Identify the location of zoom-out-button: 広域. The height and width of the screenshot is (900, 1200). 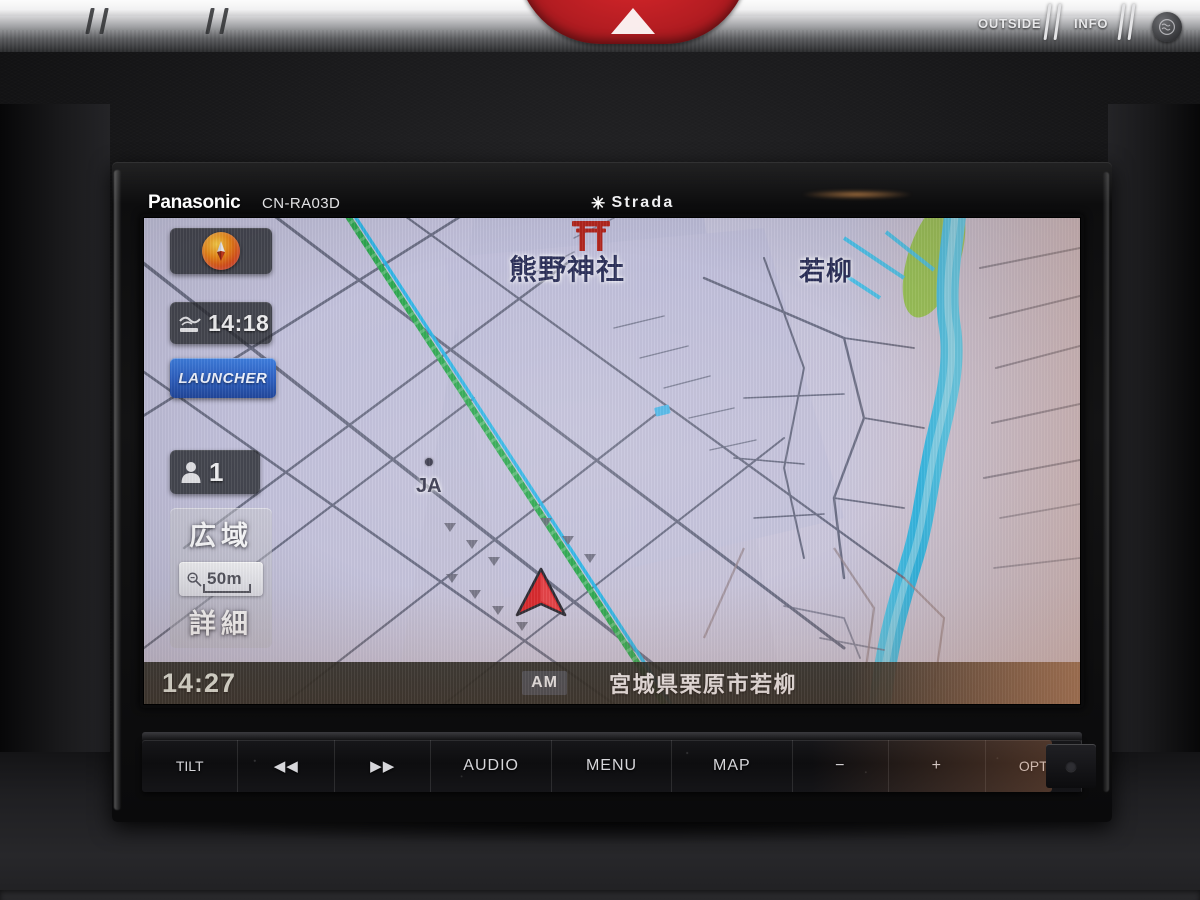
(221, 533).